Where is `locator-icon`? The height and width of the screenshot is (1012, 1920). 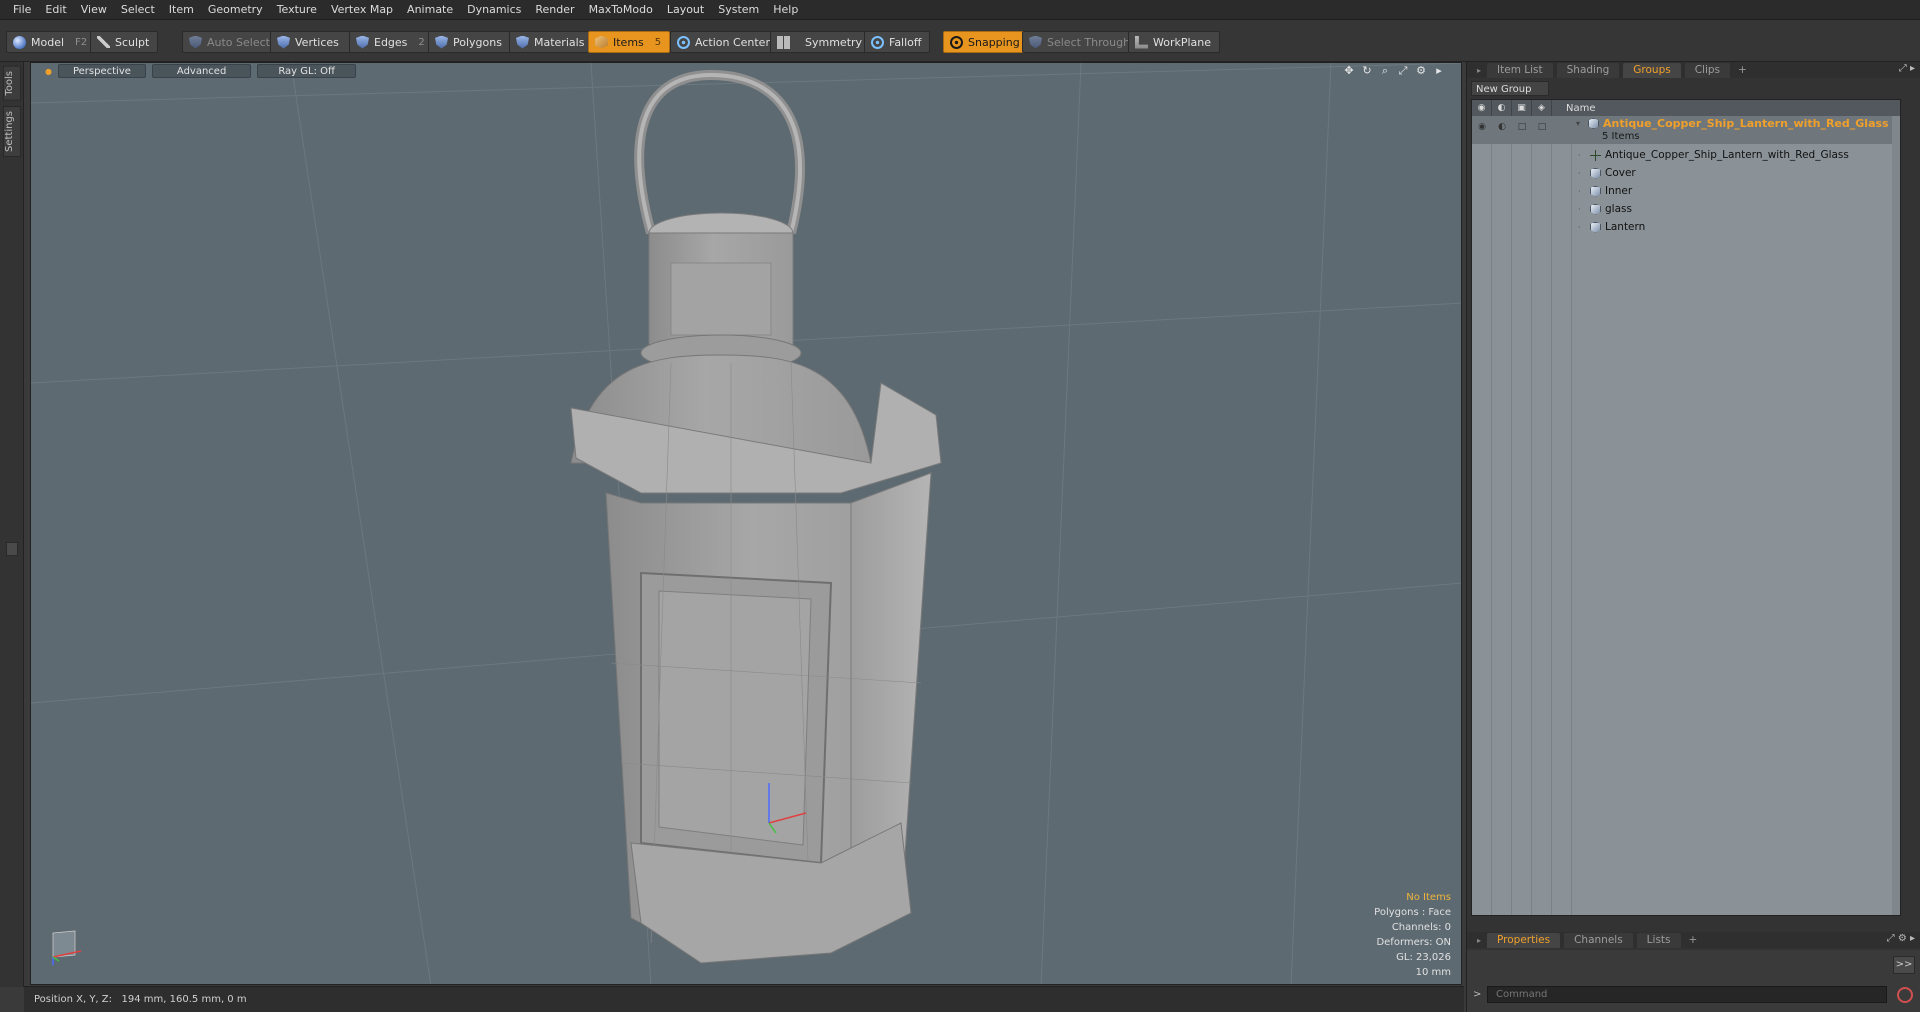 locator-icon is located at coordinates (1595, 155).